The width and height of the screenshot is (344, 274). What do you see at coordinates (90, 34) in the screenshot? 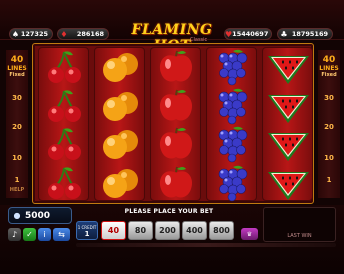
I see `jackpot-value: 286168` at bounding box center [90, 34].